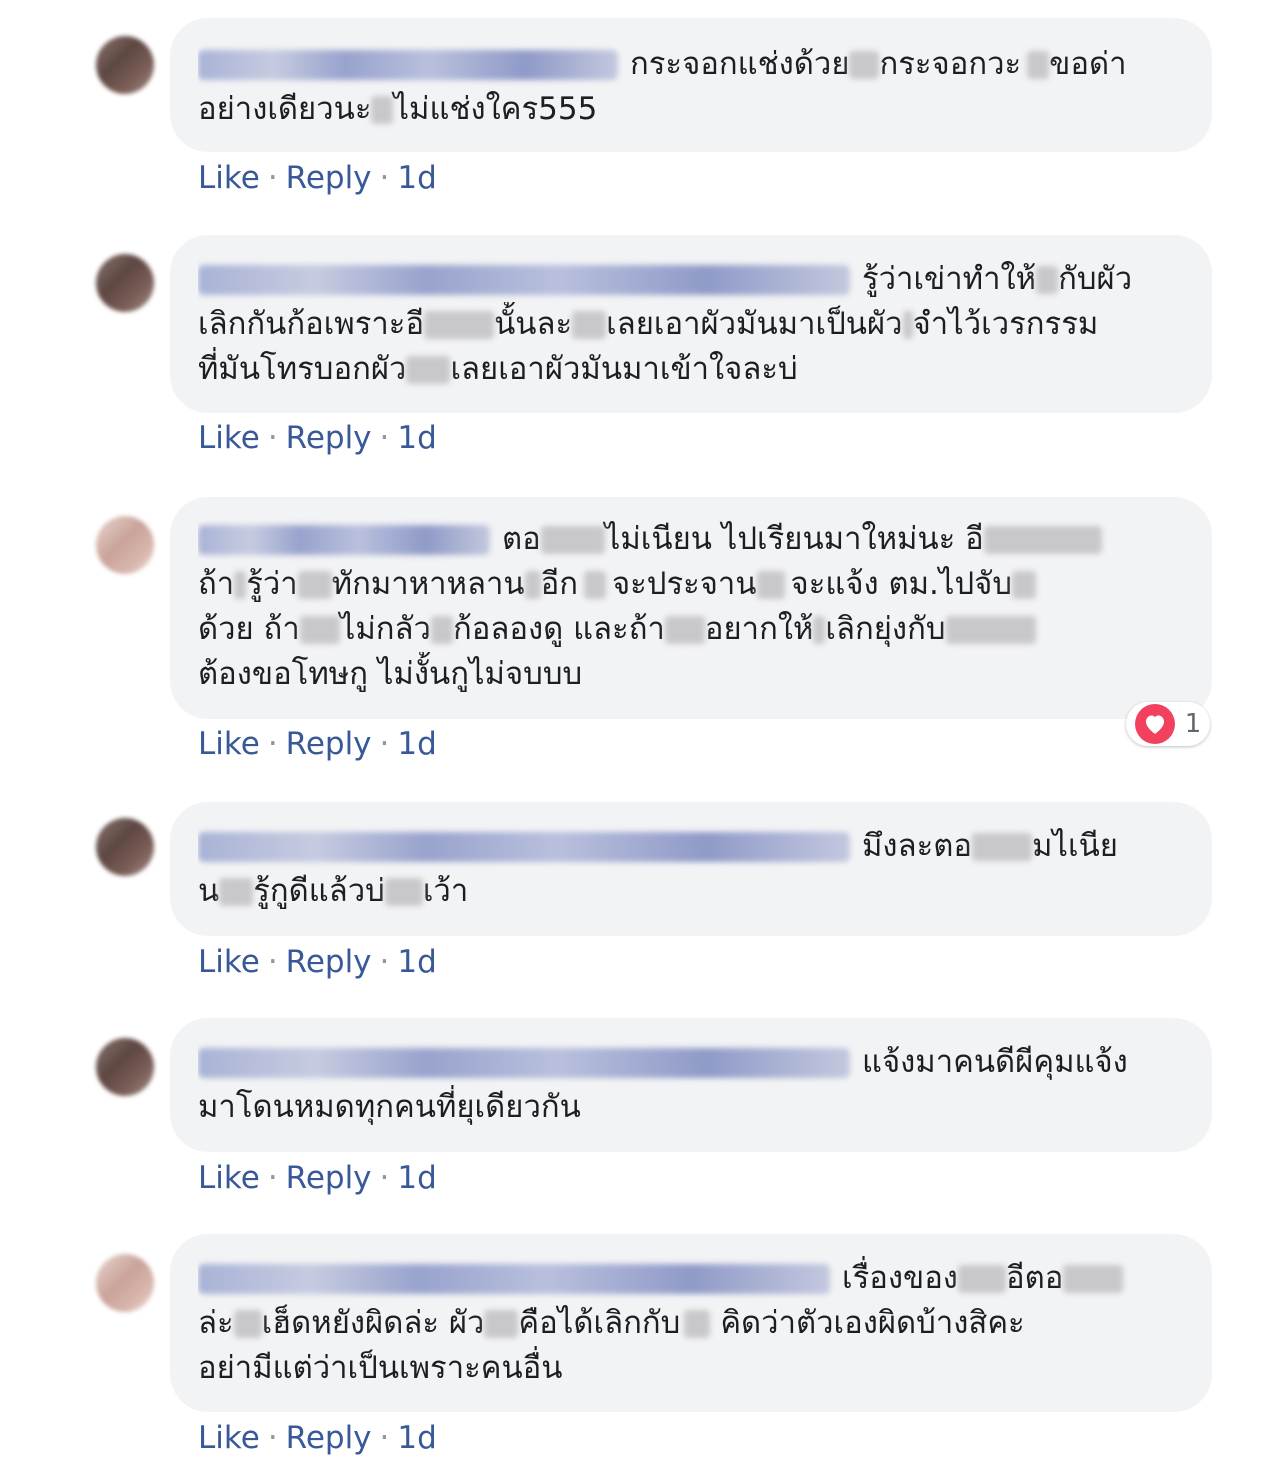 Image resolution: width=1280 pixels, height=1480 pixels. I want to click on comment-line: ที่มันโทรบอกผัว เลยเอาผัวมันมาเข้าใจละบ่, so click(689, 369).